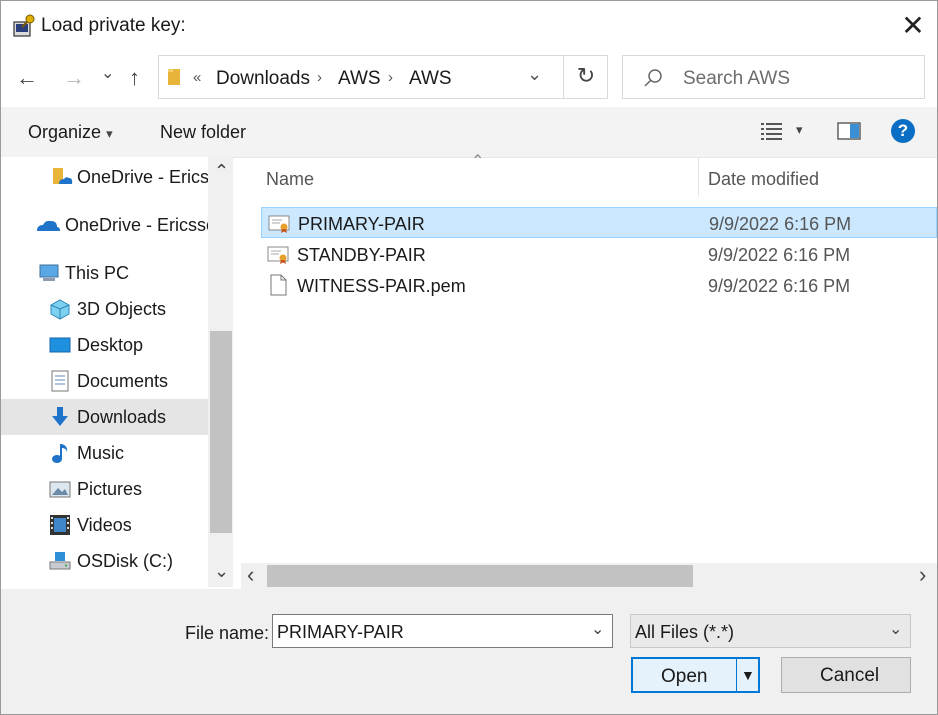  What do you see at coordinates (290, 179) in the screenshot?
I see `column-header-name: Name` at bounding box center [290, 179].